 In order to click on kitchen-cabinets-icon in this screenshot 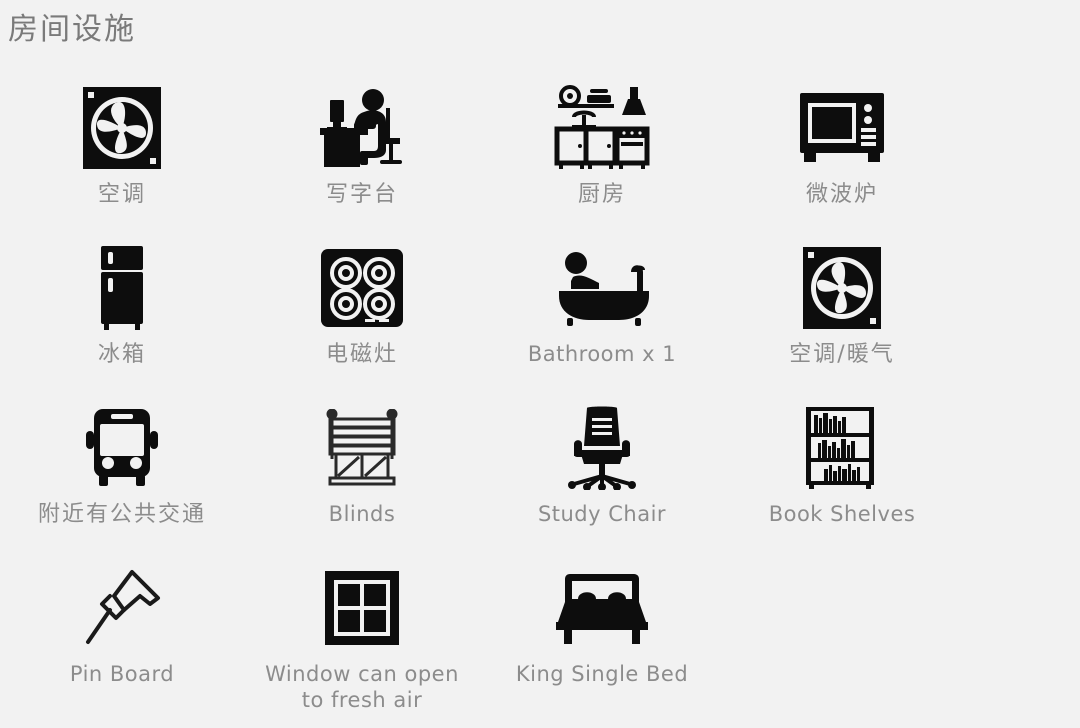, I will do `click(602, 128)`.